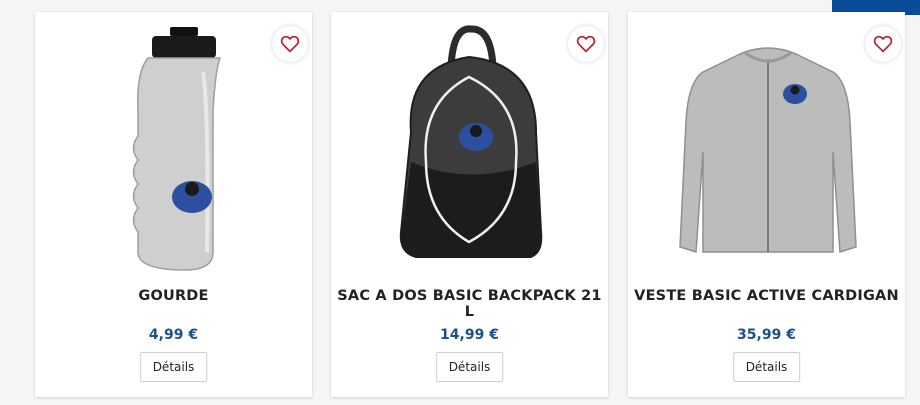  Describe the element at coordinates (173, 296) in the screenshot. I see `product-title: GOURDE` at that location.